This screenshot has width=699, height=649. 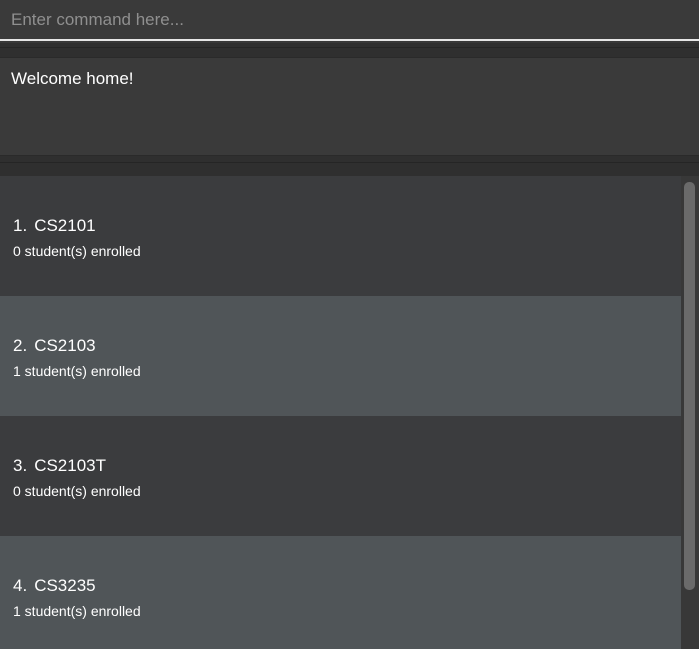 I want to click on module-code: CS2103T, so click(x=70, y=465).